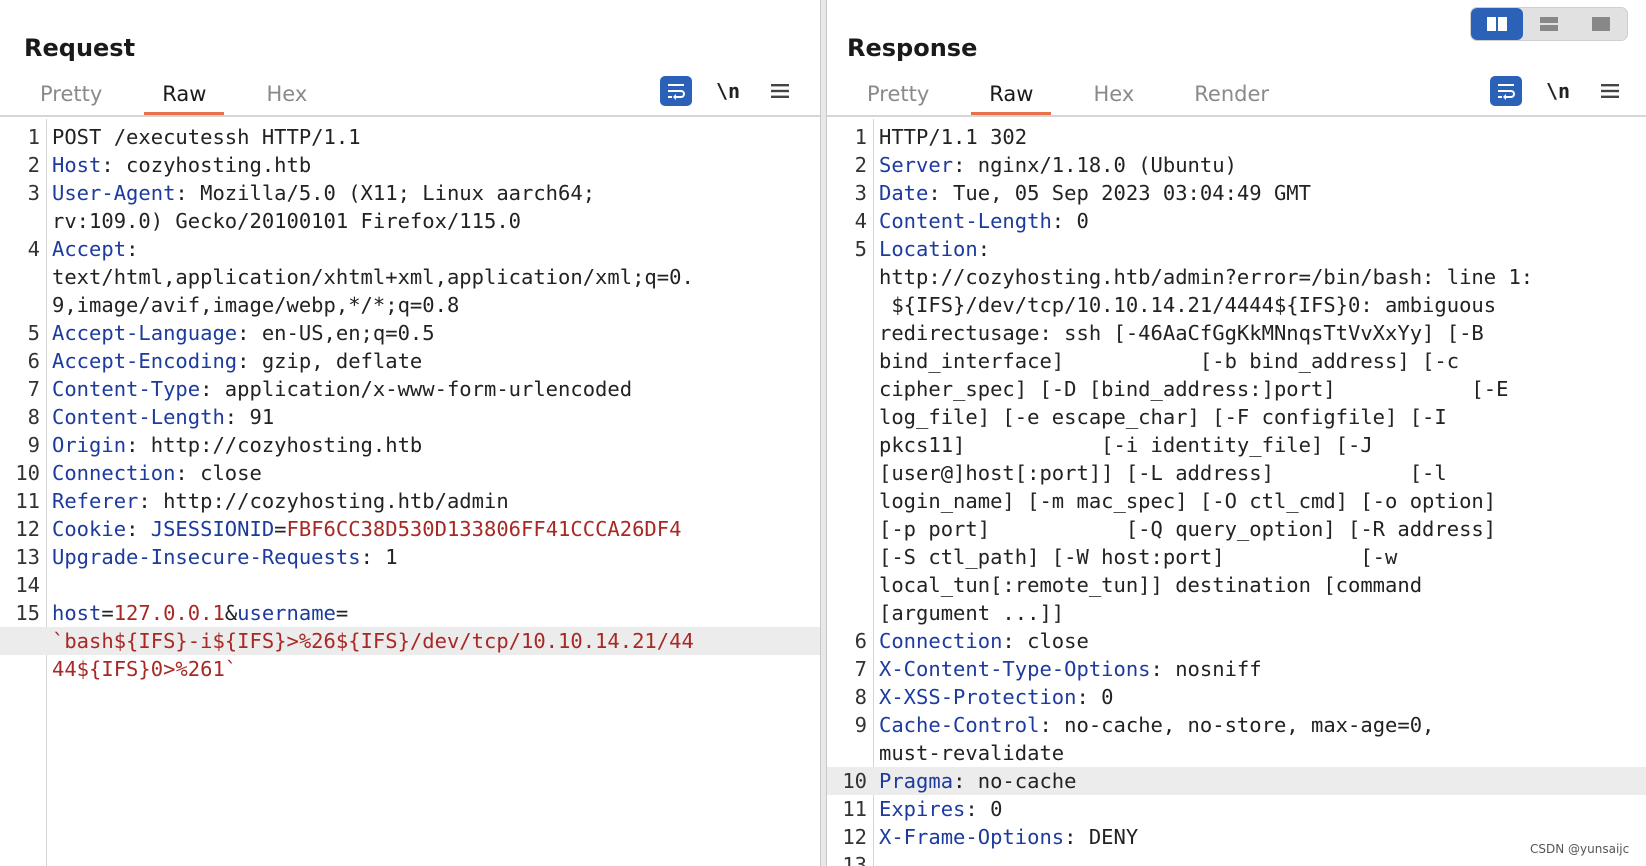  I want to click on pane-divider, so click(823, 433).